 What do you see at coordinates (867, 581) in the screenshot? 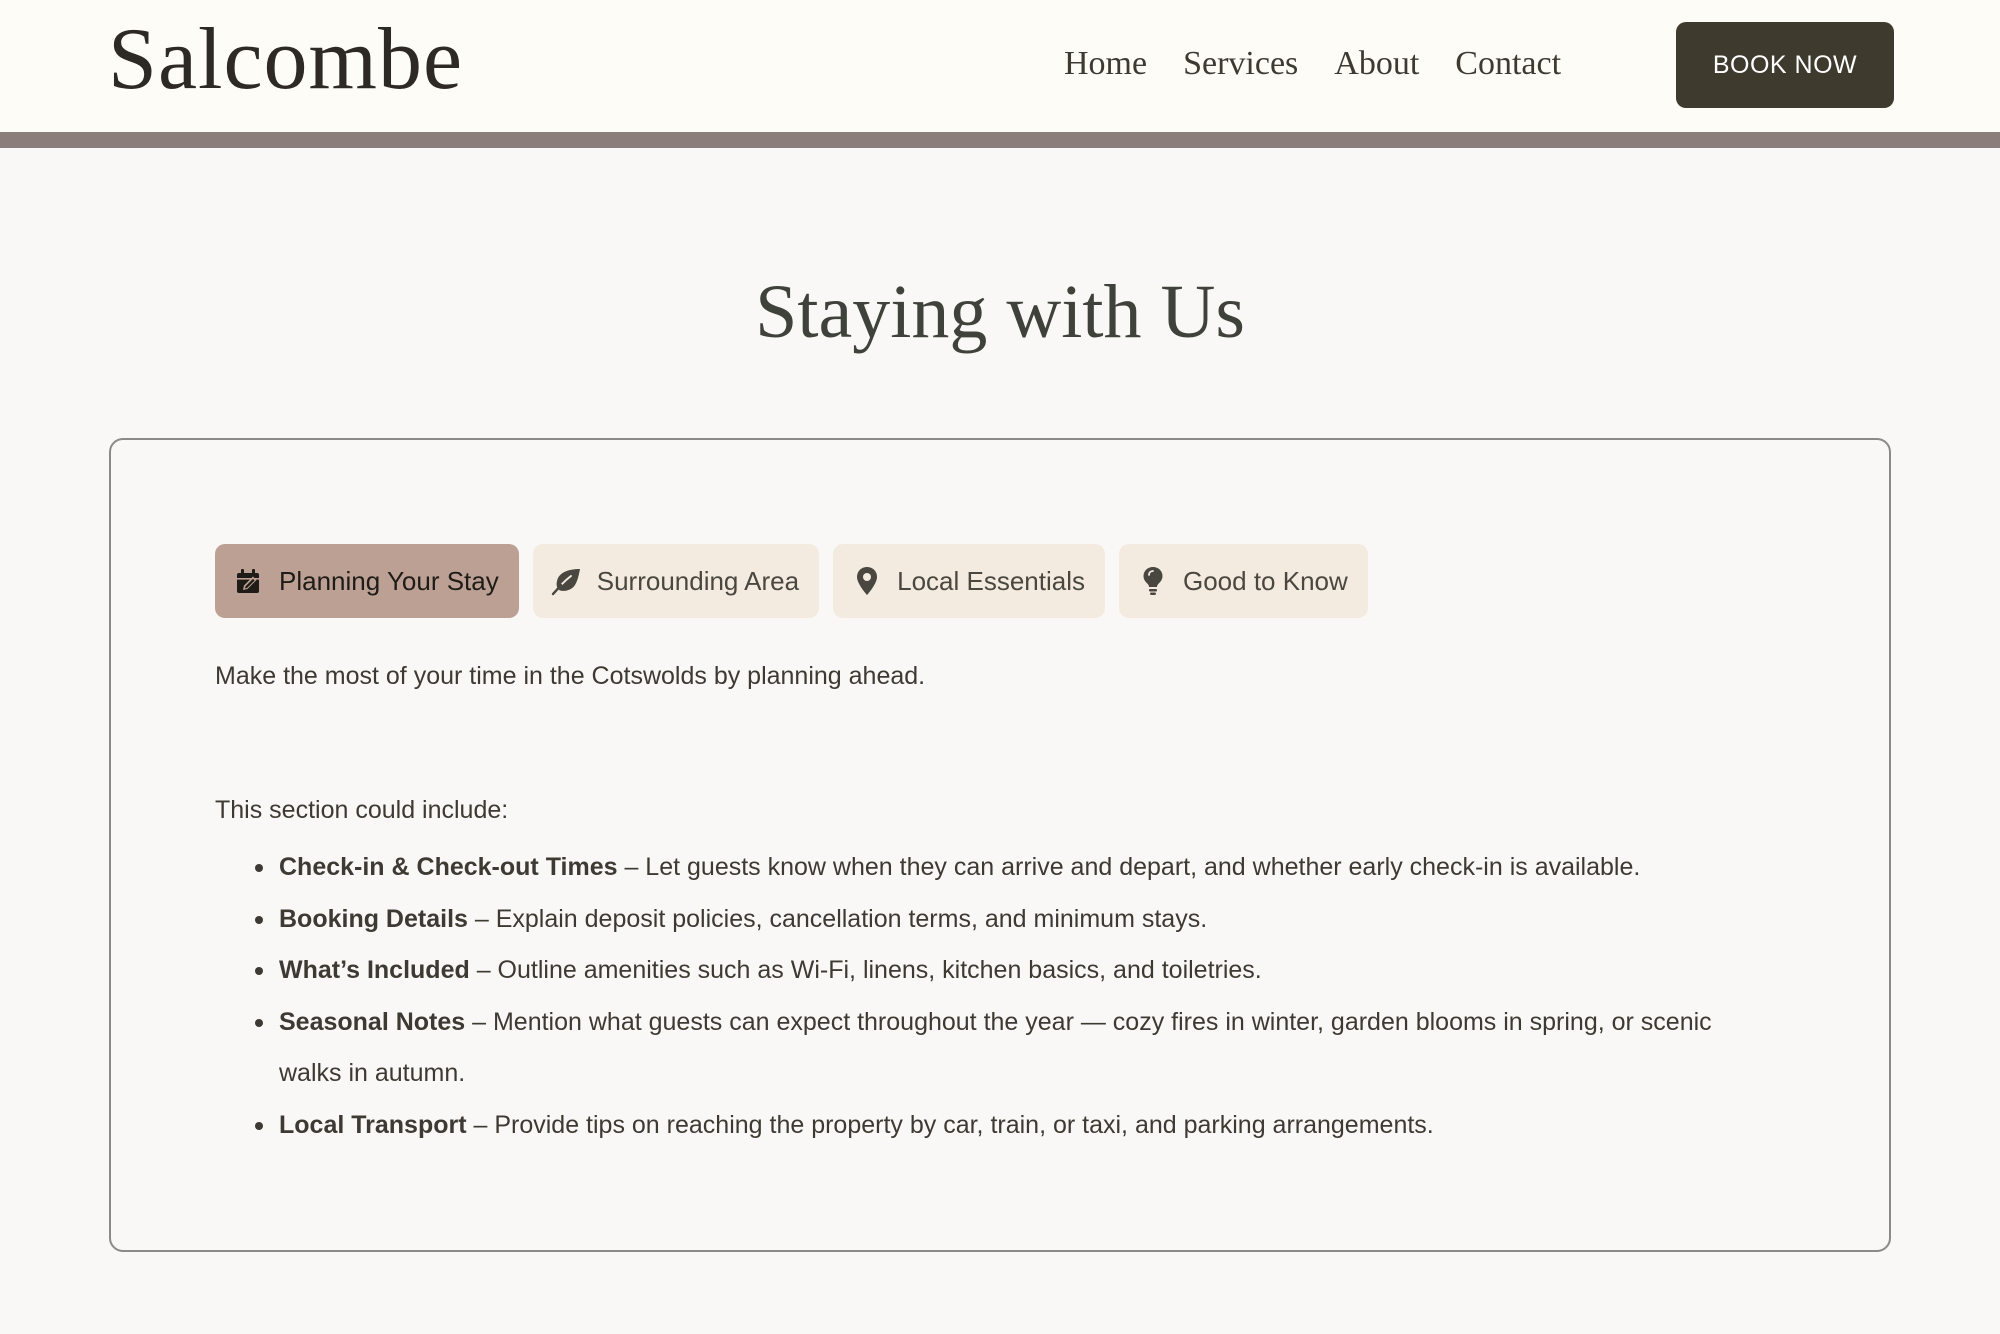
I see `map-pin-icon` at bounding box center [867, 581].